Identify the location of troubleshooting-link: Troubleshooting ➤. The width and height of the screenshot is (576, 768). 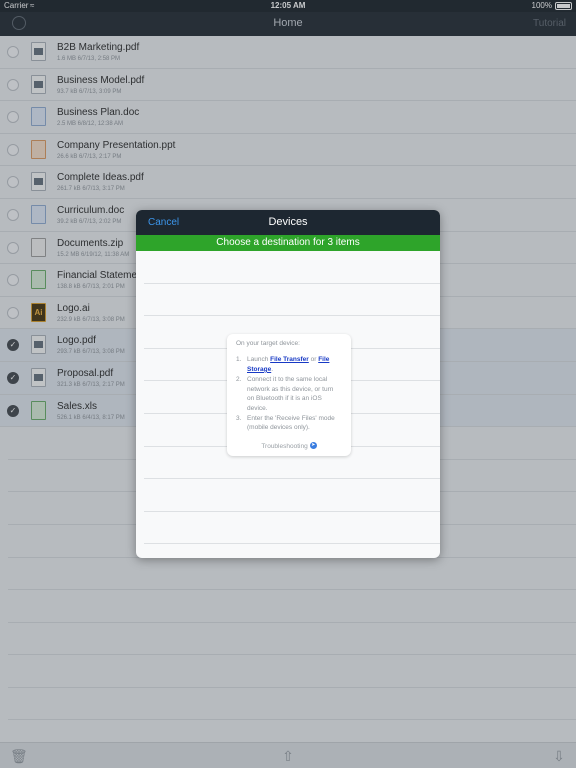
(289, 446).